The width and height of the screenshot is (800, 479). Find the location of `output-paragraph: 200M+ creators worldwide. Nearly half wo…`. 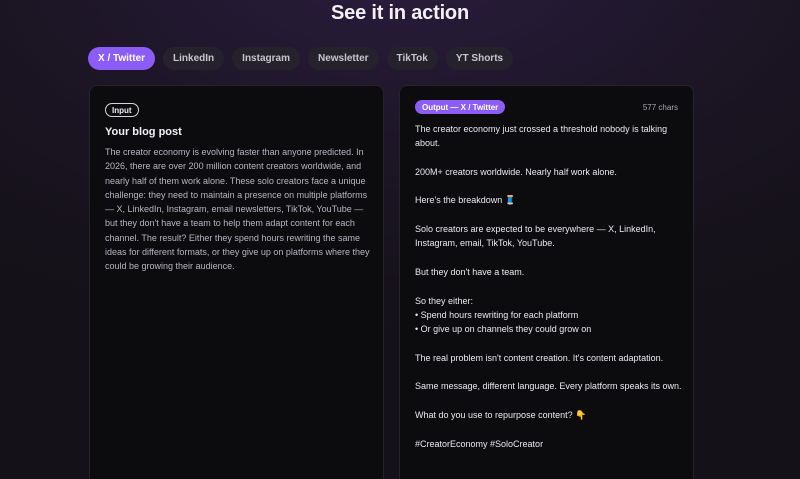

output-paragraph: 200M+ creators worldwide. Nearly half wo… is located at coordinates (549, 172).